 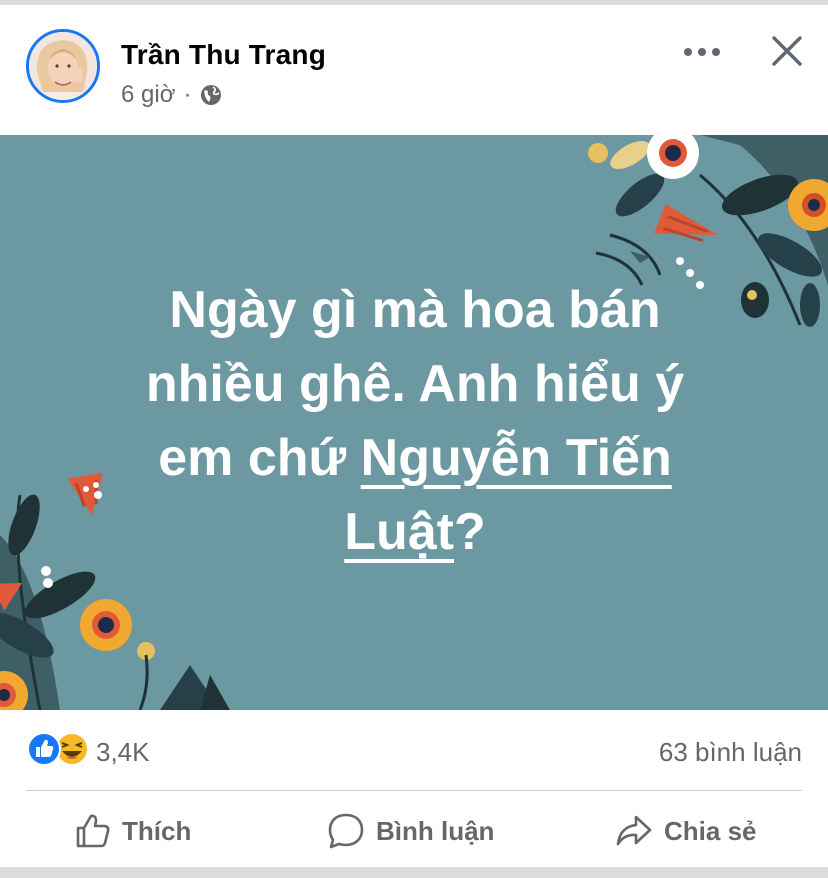 I want to click on like-button: Thích, so click(x=132, y=831).